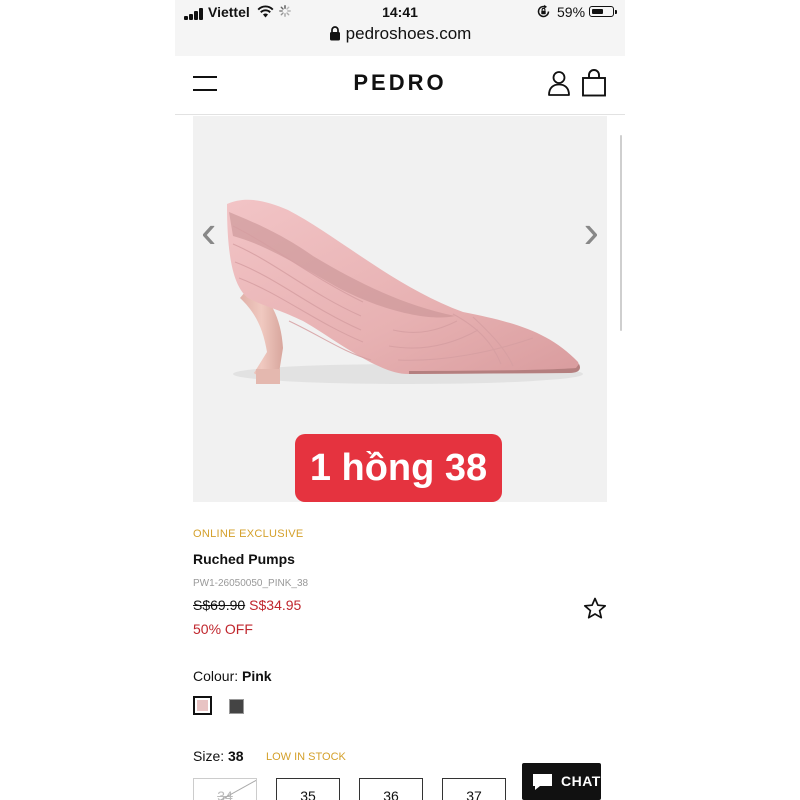 This screenshot has height=800, width=800. I want to click on chat-bubble-icon, so click(542, 782).